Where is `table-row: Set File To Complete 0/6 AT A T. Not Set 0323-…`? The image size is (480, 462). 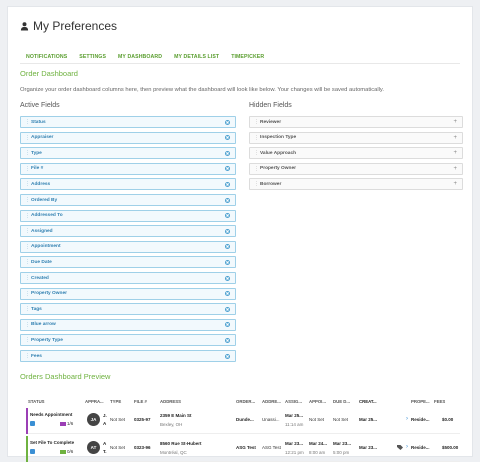 table-row: Set File To Complete 0/6 AT A T. Not Set 0323-… is located at coordinates (243, 449).